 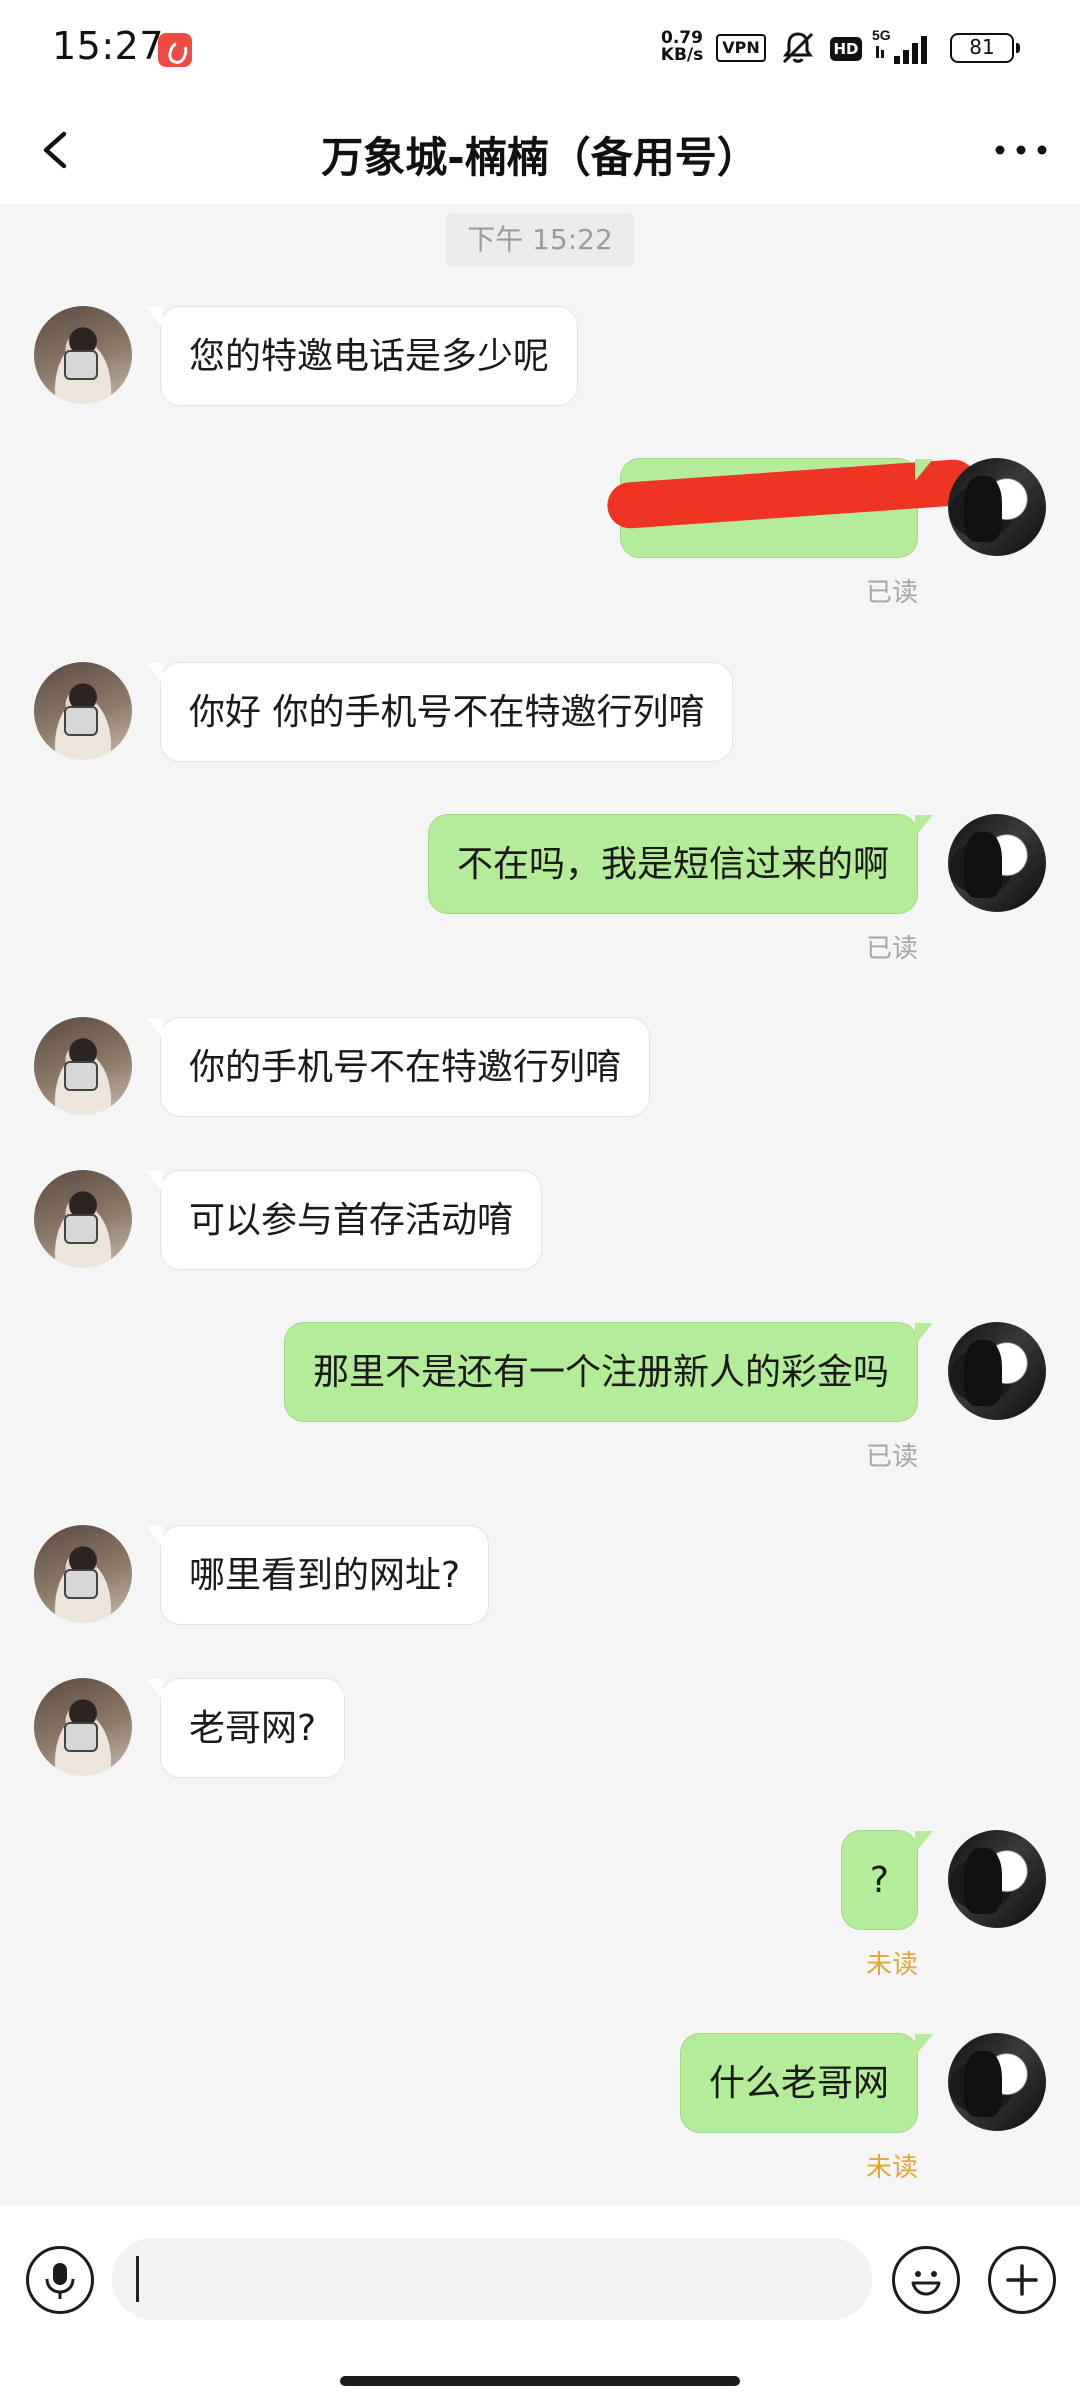 I want to click on network-speed: 0.79 KB/s, so click(x=682, y=47).